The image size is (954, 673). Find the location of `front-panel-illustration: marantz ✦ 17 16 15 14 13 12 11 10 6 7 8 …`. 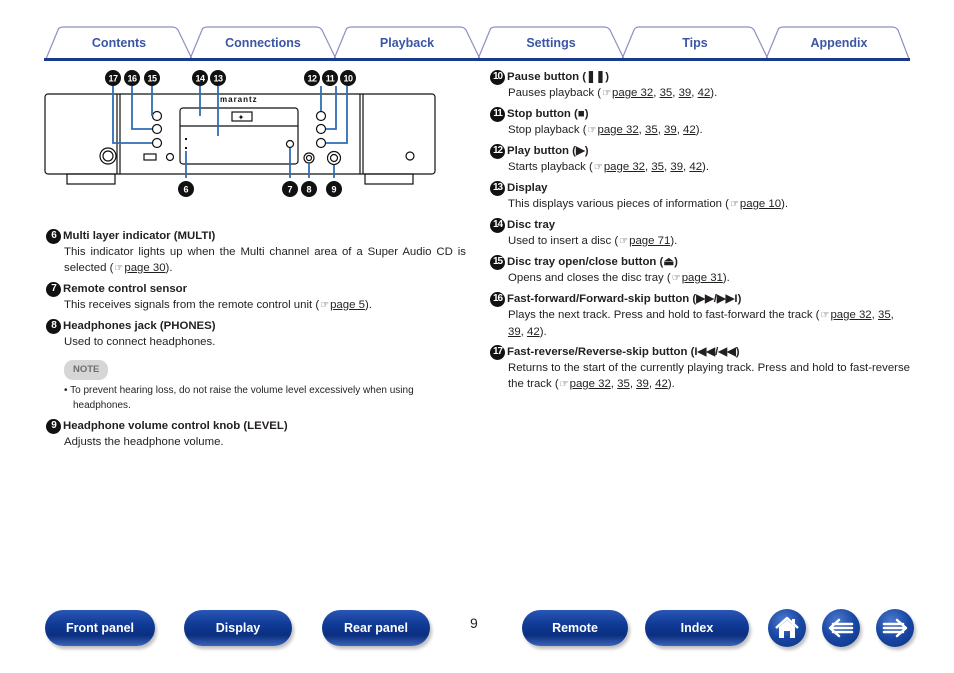

front-panel-illustration: marantz ✦ 17 16 15 14 13 12 11 10 6 7 8 … is located at coordinates (240, 133).